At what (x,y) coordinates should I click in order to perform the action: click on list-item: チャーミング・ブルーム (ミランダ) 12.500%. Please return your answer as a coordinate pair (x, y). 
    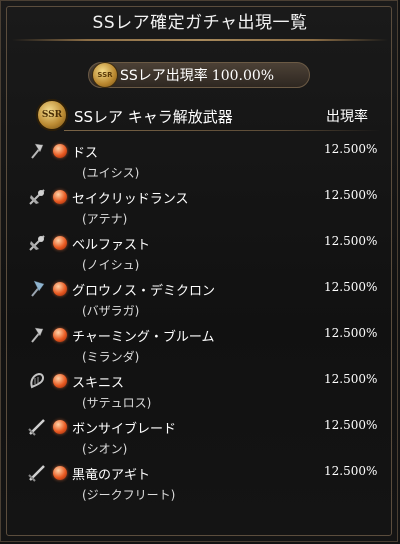
    Looking at the image, I should click on (200, 347).